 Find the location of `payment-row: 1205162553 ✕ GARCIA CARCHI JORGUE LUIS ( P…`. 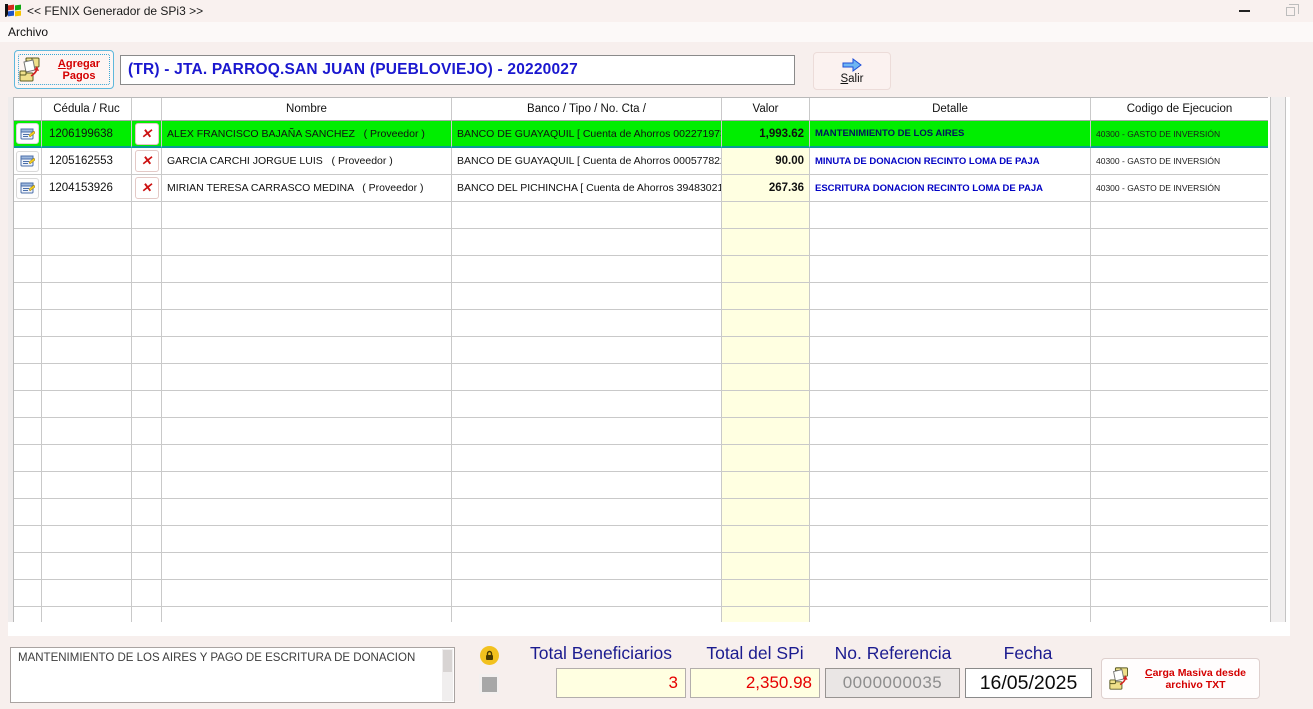

payment-row: 1205162553 ✕ GARCIA CARCHI JORGUE LUIS ( P… is located at coordinates (641, 161).